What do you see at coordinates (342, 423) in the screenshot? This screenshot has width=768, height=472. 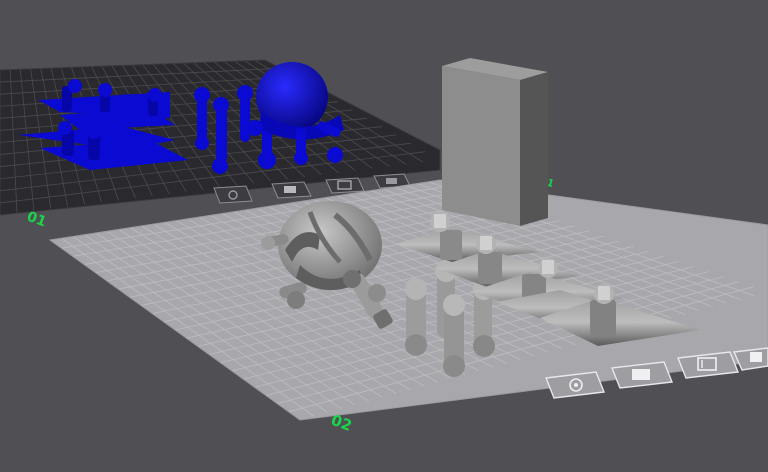 I see `plate-label-2: 02` at bounding box center [342, 423].